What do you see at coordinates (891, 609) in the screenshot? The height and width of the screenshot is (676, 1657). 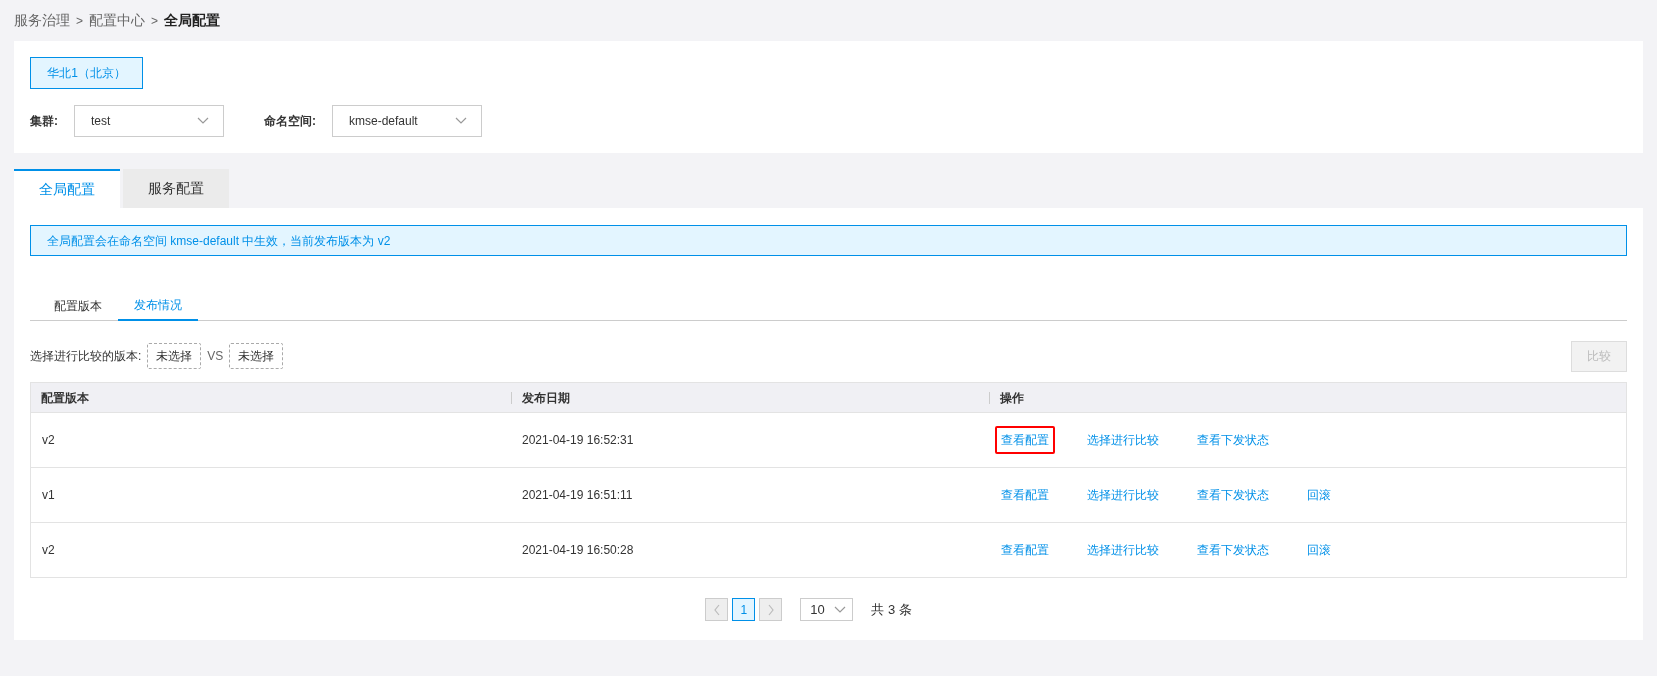 I see `total-count: 共 3 条` at bounding box center [891, 609].